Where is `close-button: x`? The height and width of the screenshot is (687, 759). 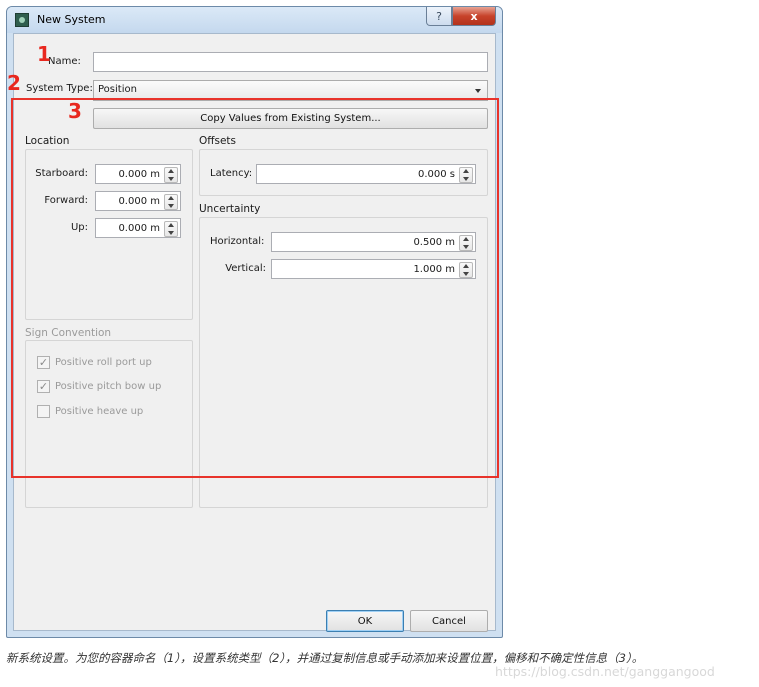 close-button: x is located at coordinates (474, 16).